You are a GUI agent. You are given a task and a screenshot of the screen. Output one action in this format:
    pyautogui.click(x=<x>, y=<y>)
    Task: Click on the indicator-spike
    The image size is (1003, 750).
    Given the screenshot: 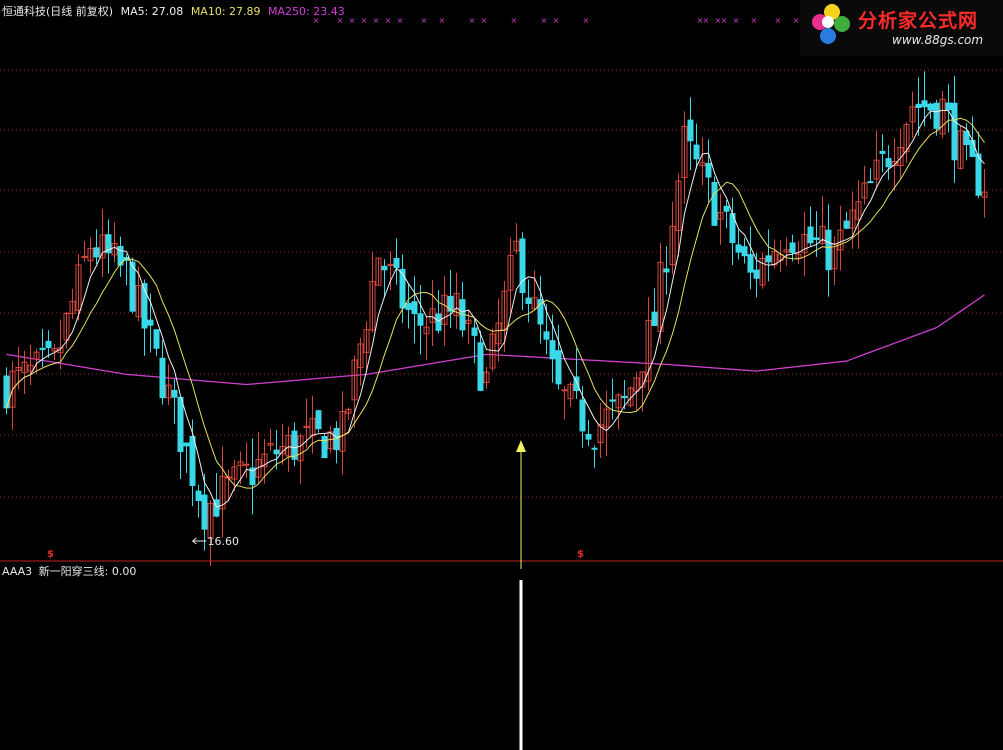 What is the action you would take?
    pyautogui.click(x=521, y=665)
    